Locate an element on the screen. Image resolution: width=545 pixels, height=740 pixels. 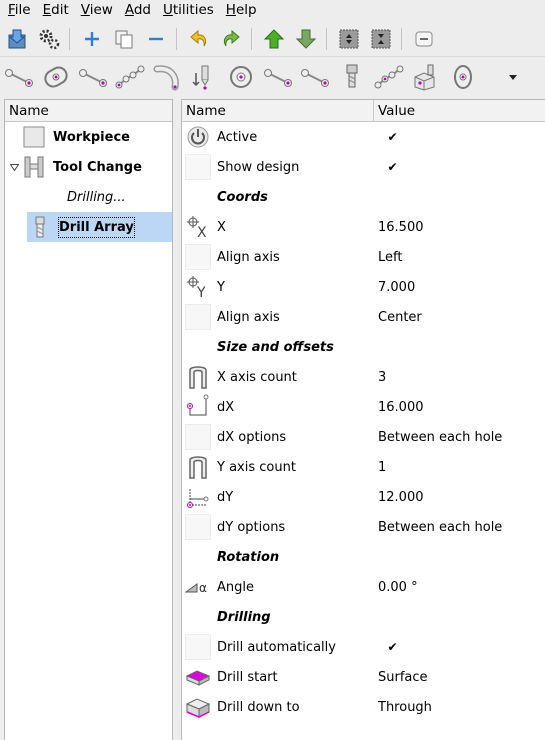
prop-name: Y is located at coordinates (221, 287).